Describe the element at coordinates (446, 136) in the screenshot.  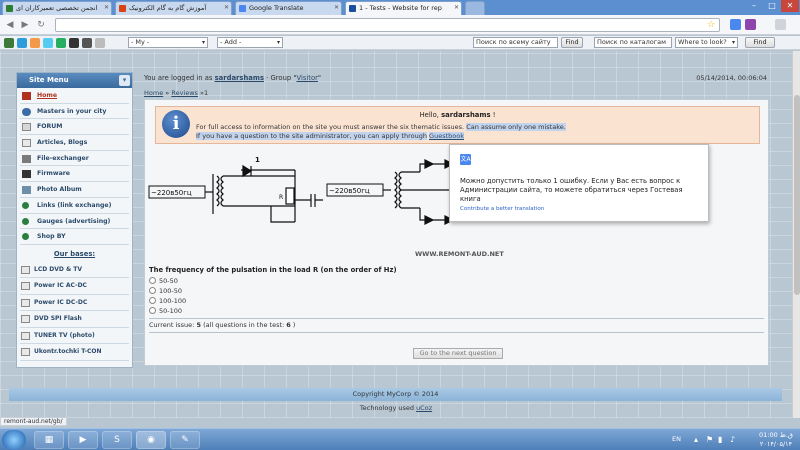
I see `guestbook-link: Guestbook` at that location.